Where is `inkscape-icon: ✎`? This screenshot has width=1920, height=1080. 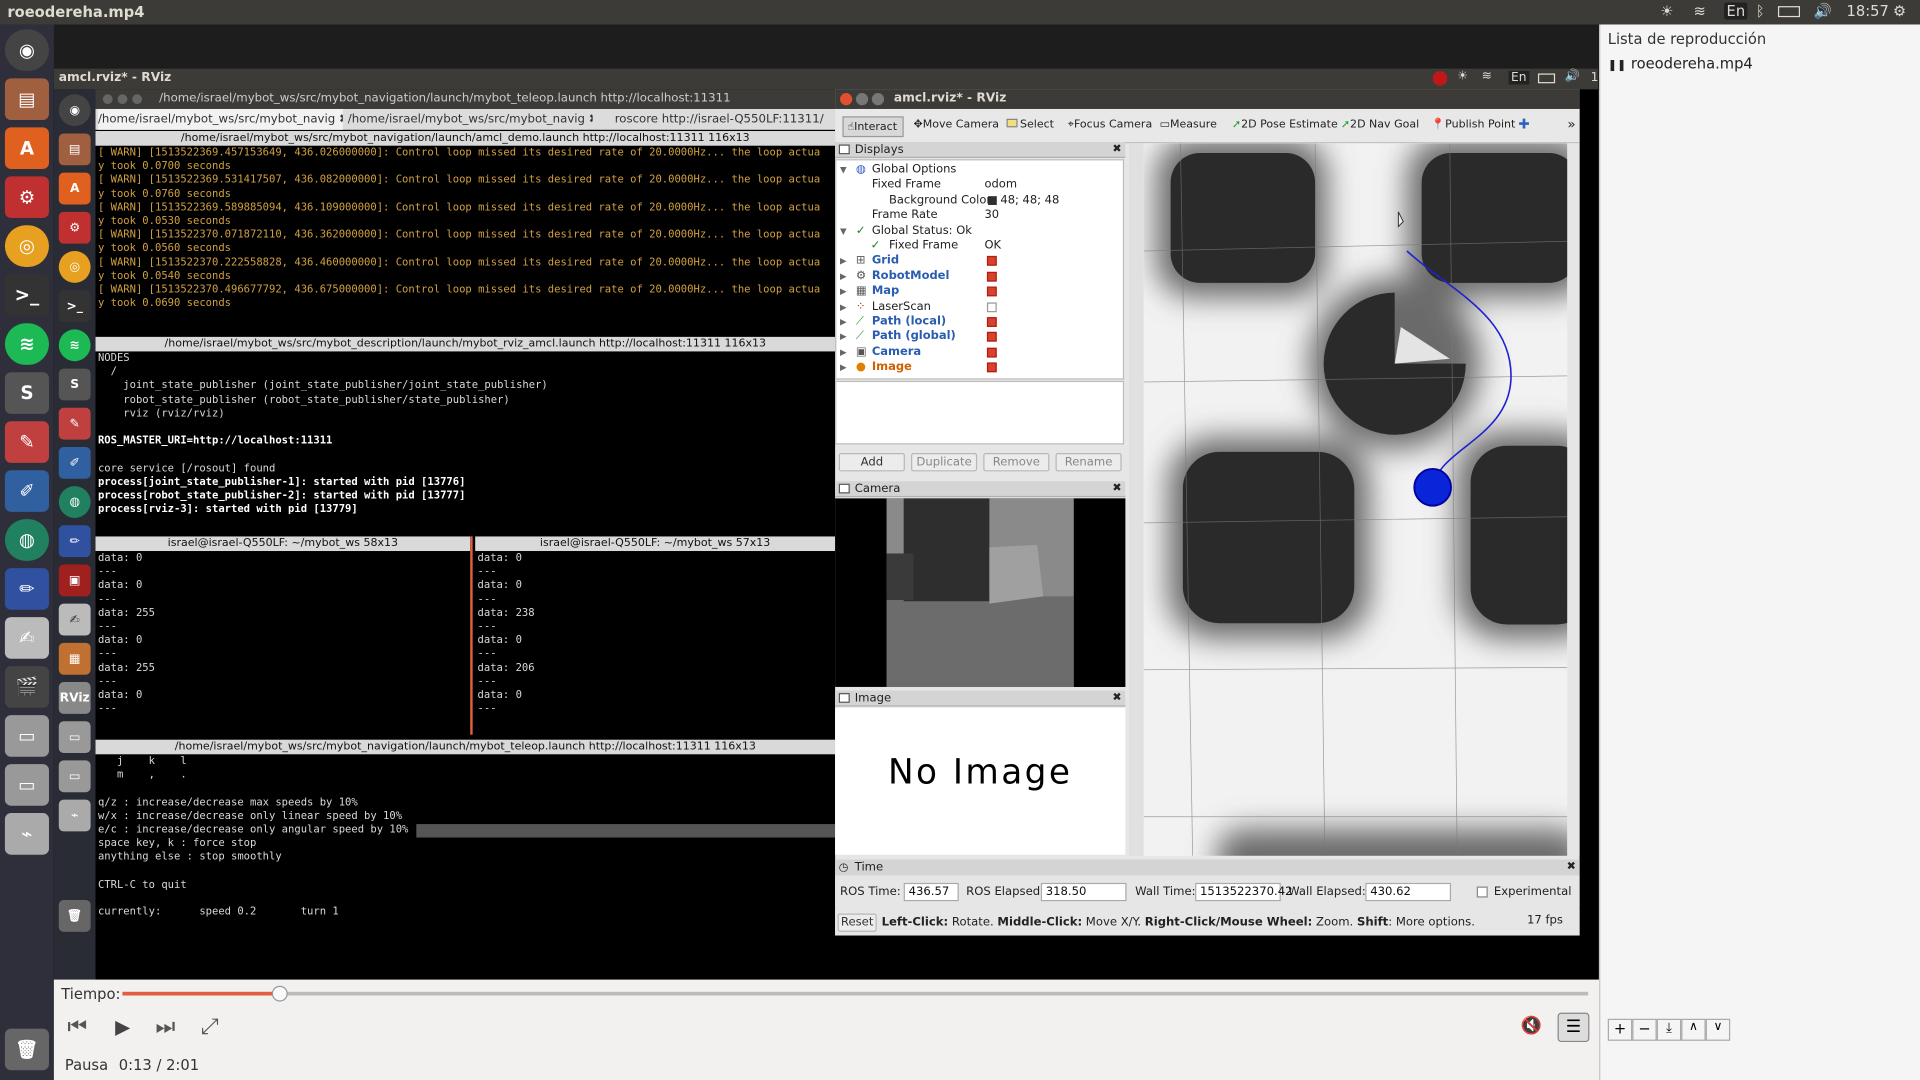 inkscape-icon: ✎ is located at coordinates (26, 442).